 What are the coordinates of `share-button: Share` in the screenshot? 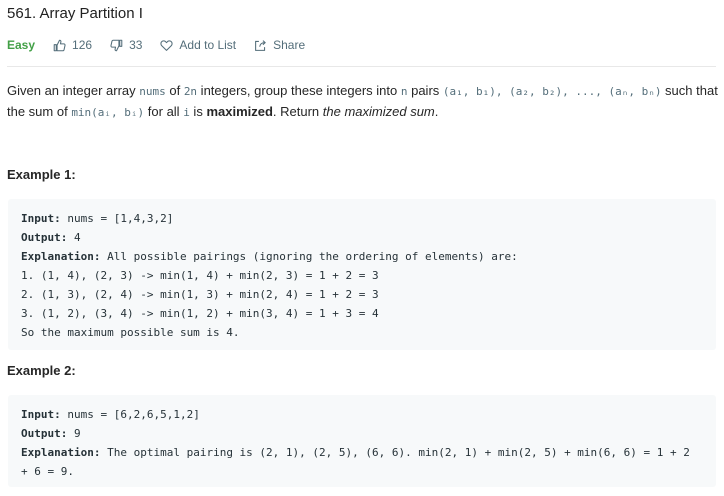 It's located at (279, 45).